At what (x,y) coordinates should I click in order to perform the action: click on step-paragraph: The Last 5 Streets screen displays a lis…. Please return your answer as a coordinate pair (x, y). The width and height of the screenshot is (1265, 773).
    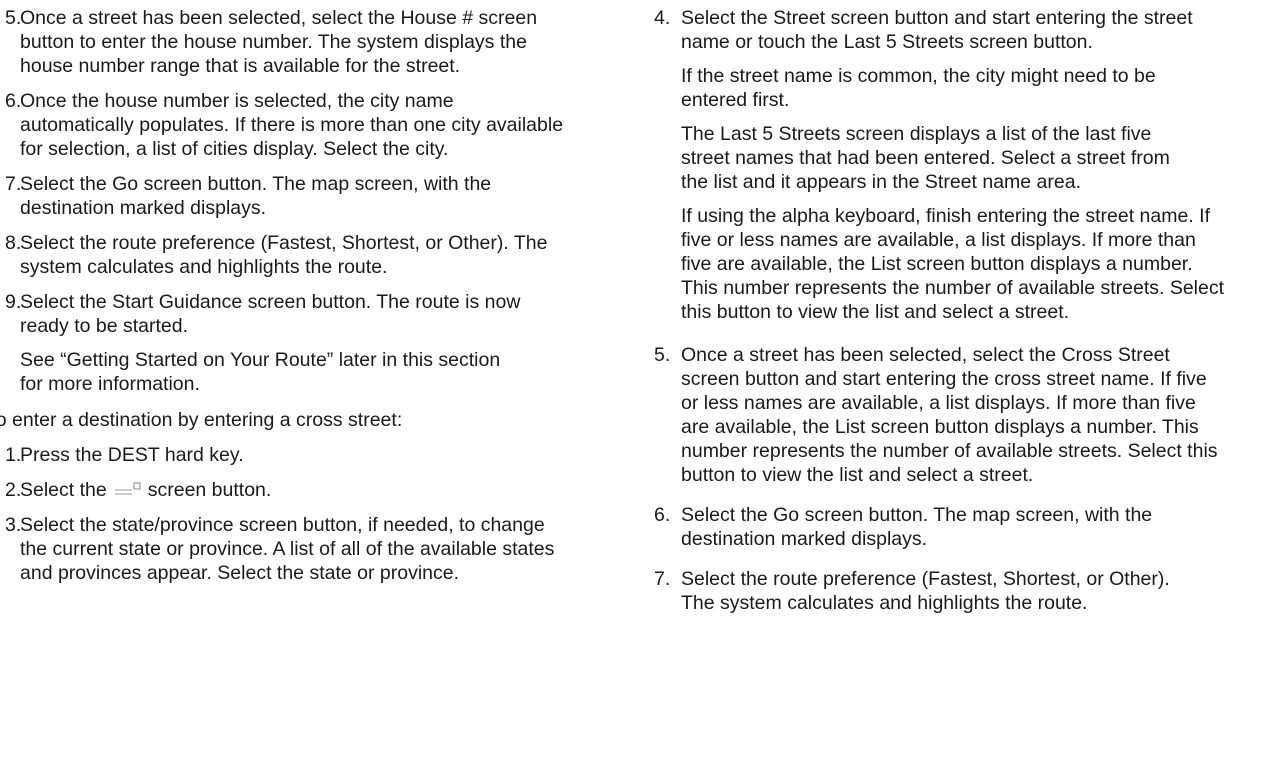
    Looking at the image, I should click on (925, 158).